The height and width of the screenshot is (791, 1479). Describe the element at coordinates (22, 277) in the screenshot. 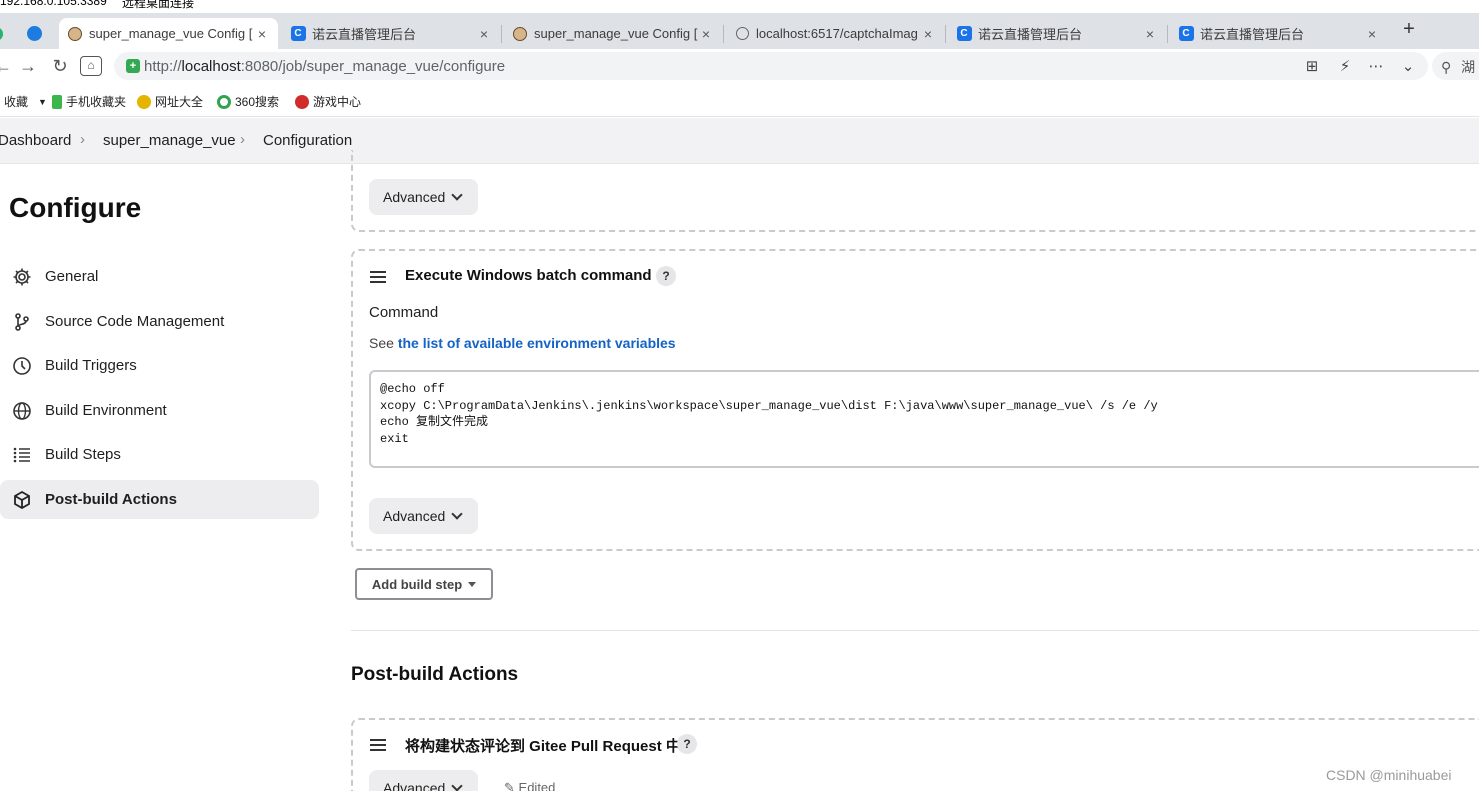

I see `gear-icon` at that location.